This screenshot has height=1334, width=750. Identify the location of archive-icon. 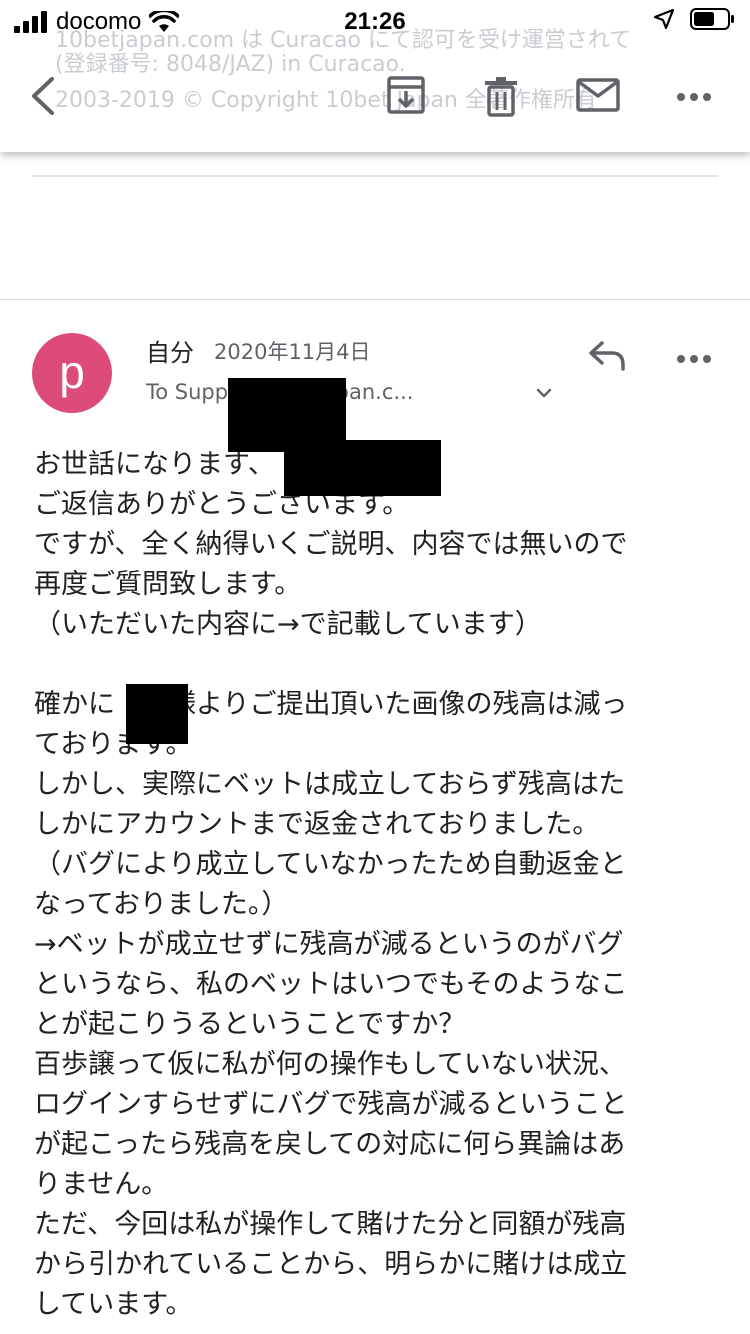
(406, 95).